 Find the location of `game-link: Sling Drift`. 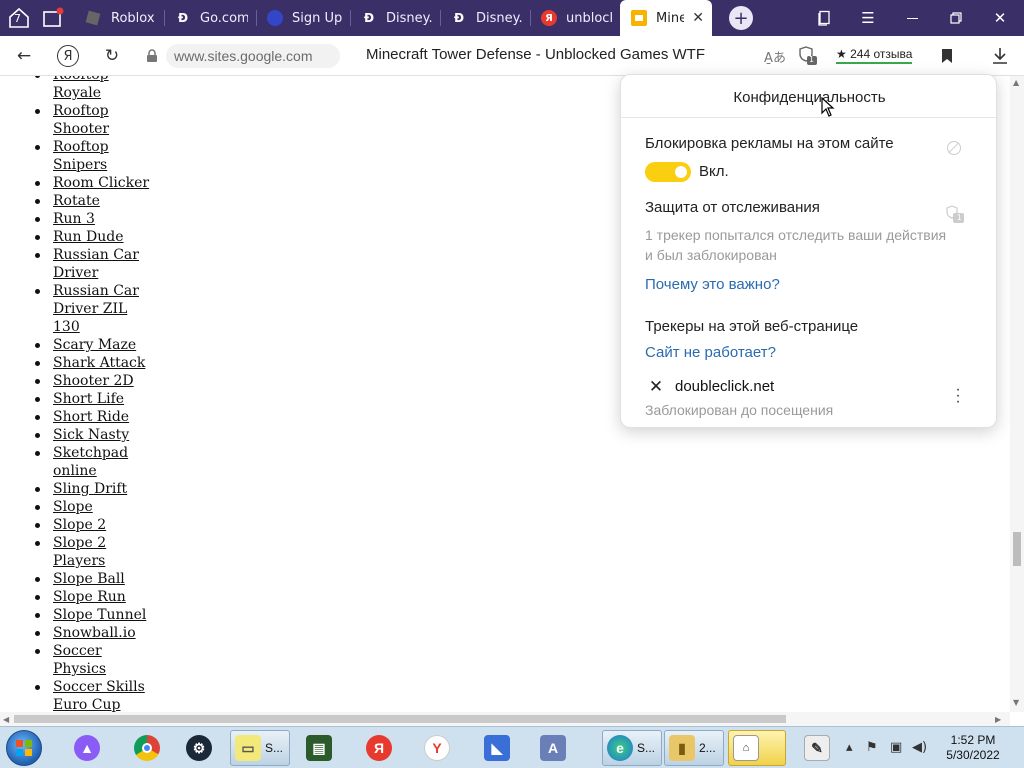

game-link: Sling Drift is located at coordinates (90, 489).